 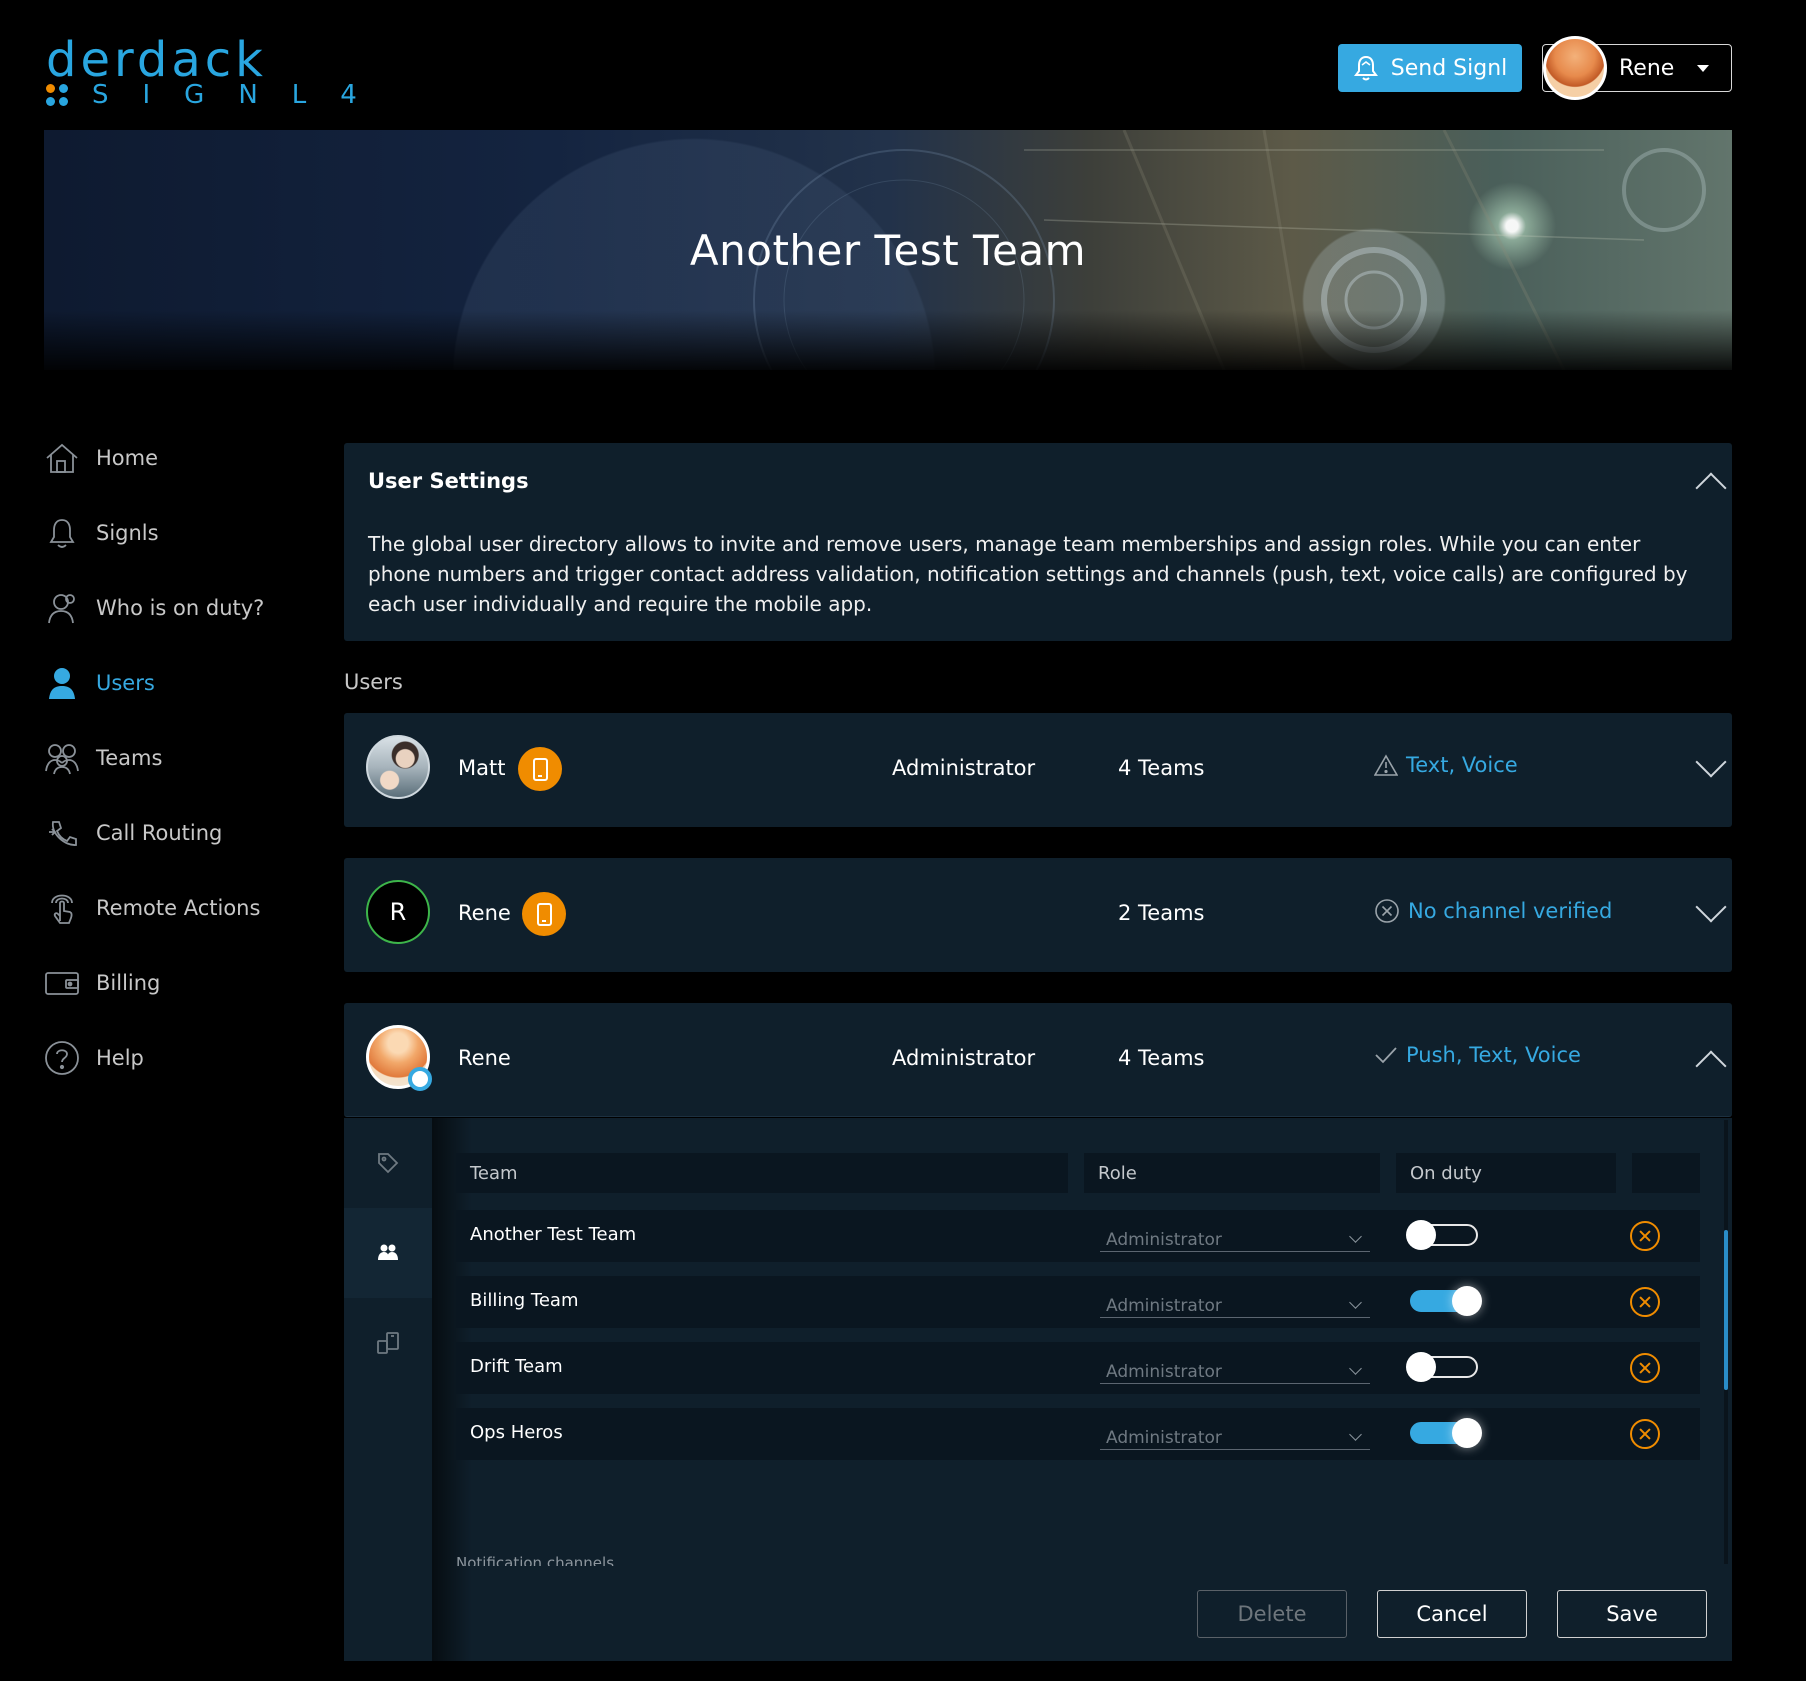 What do you see at coordinates (184, 832) in the screenshot?
I see `sidebar-item-call-routing: Call Routing` at bounding box center [184, 832].